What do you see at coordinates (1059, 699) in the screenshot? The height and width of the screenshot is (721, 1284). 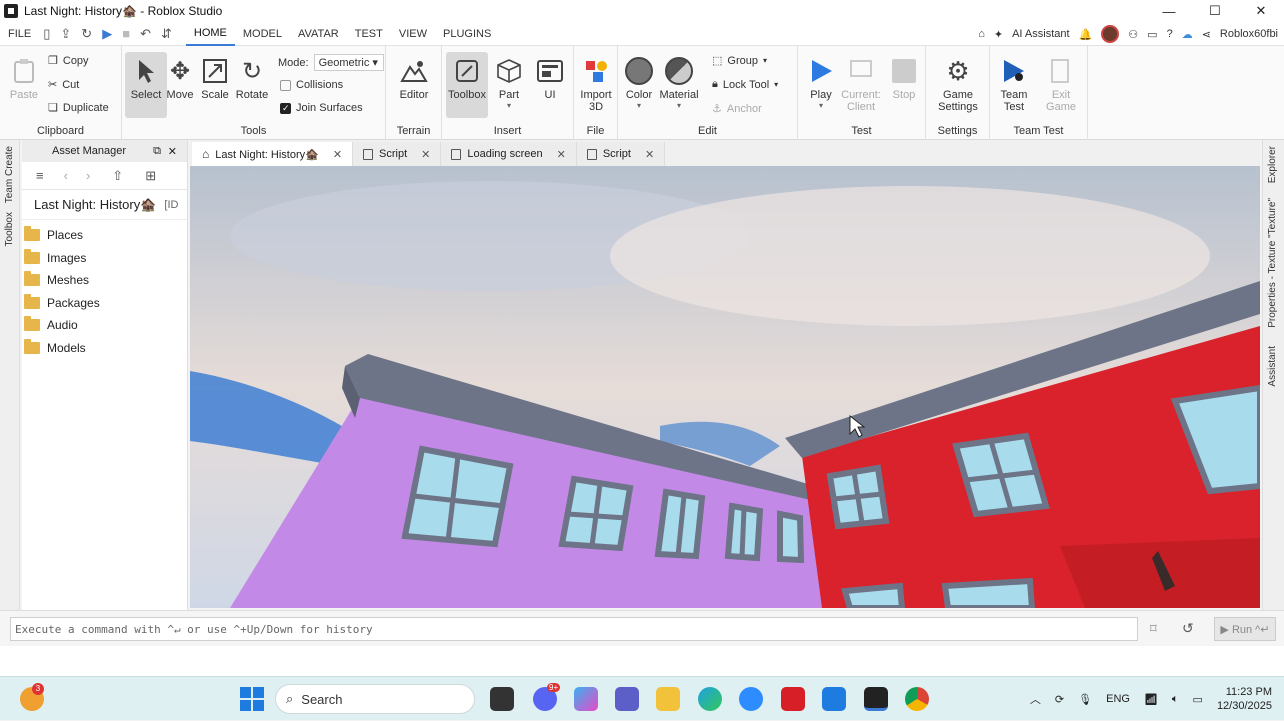 I see `sync-icon: ⟳` at bounding box center [1059, 699].